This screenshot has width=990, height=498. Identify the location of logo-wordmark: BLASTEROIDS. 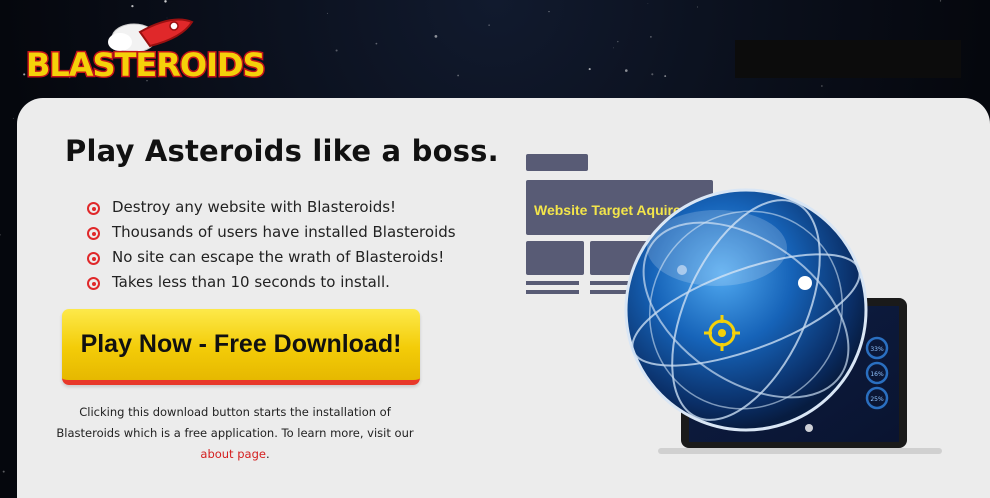
(145, 65).